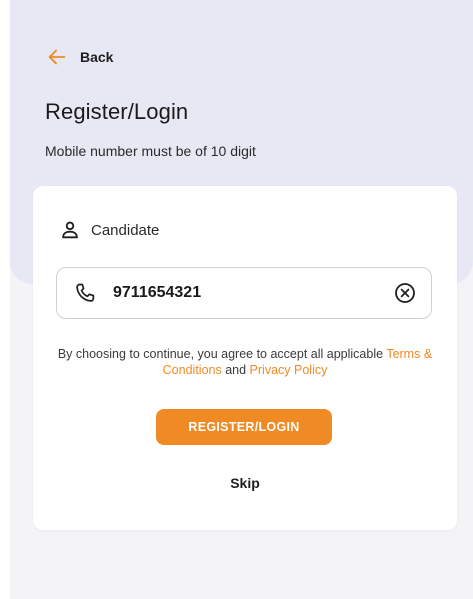 The height and width of the screenshot is (599, 473). I want to click on skip-button: Skip, so click(245, 483).